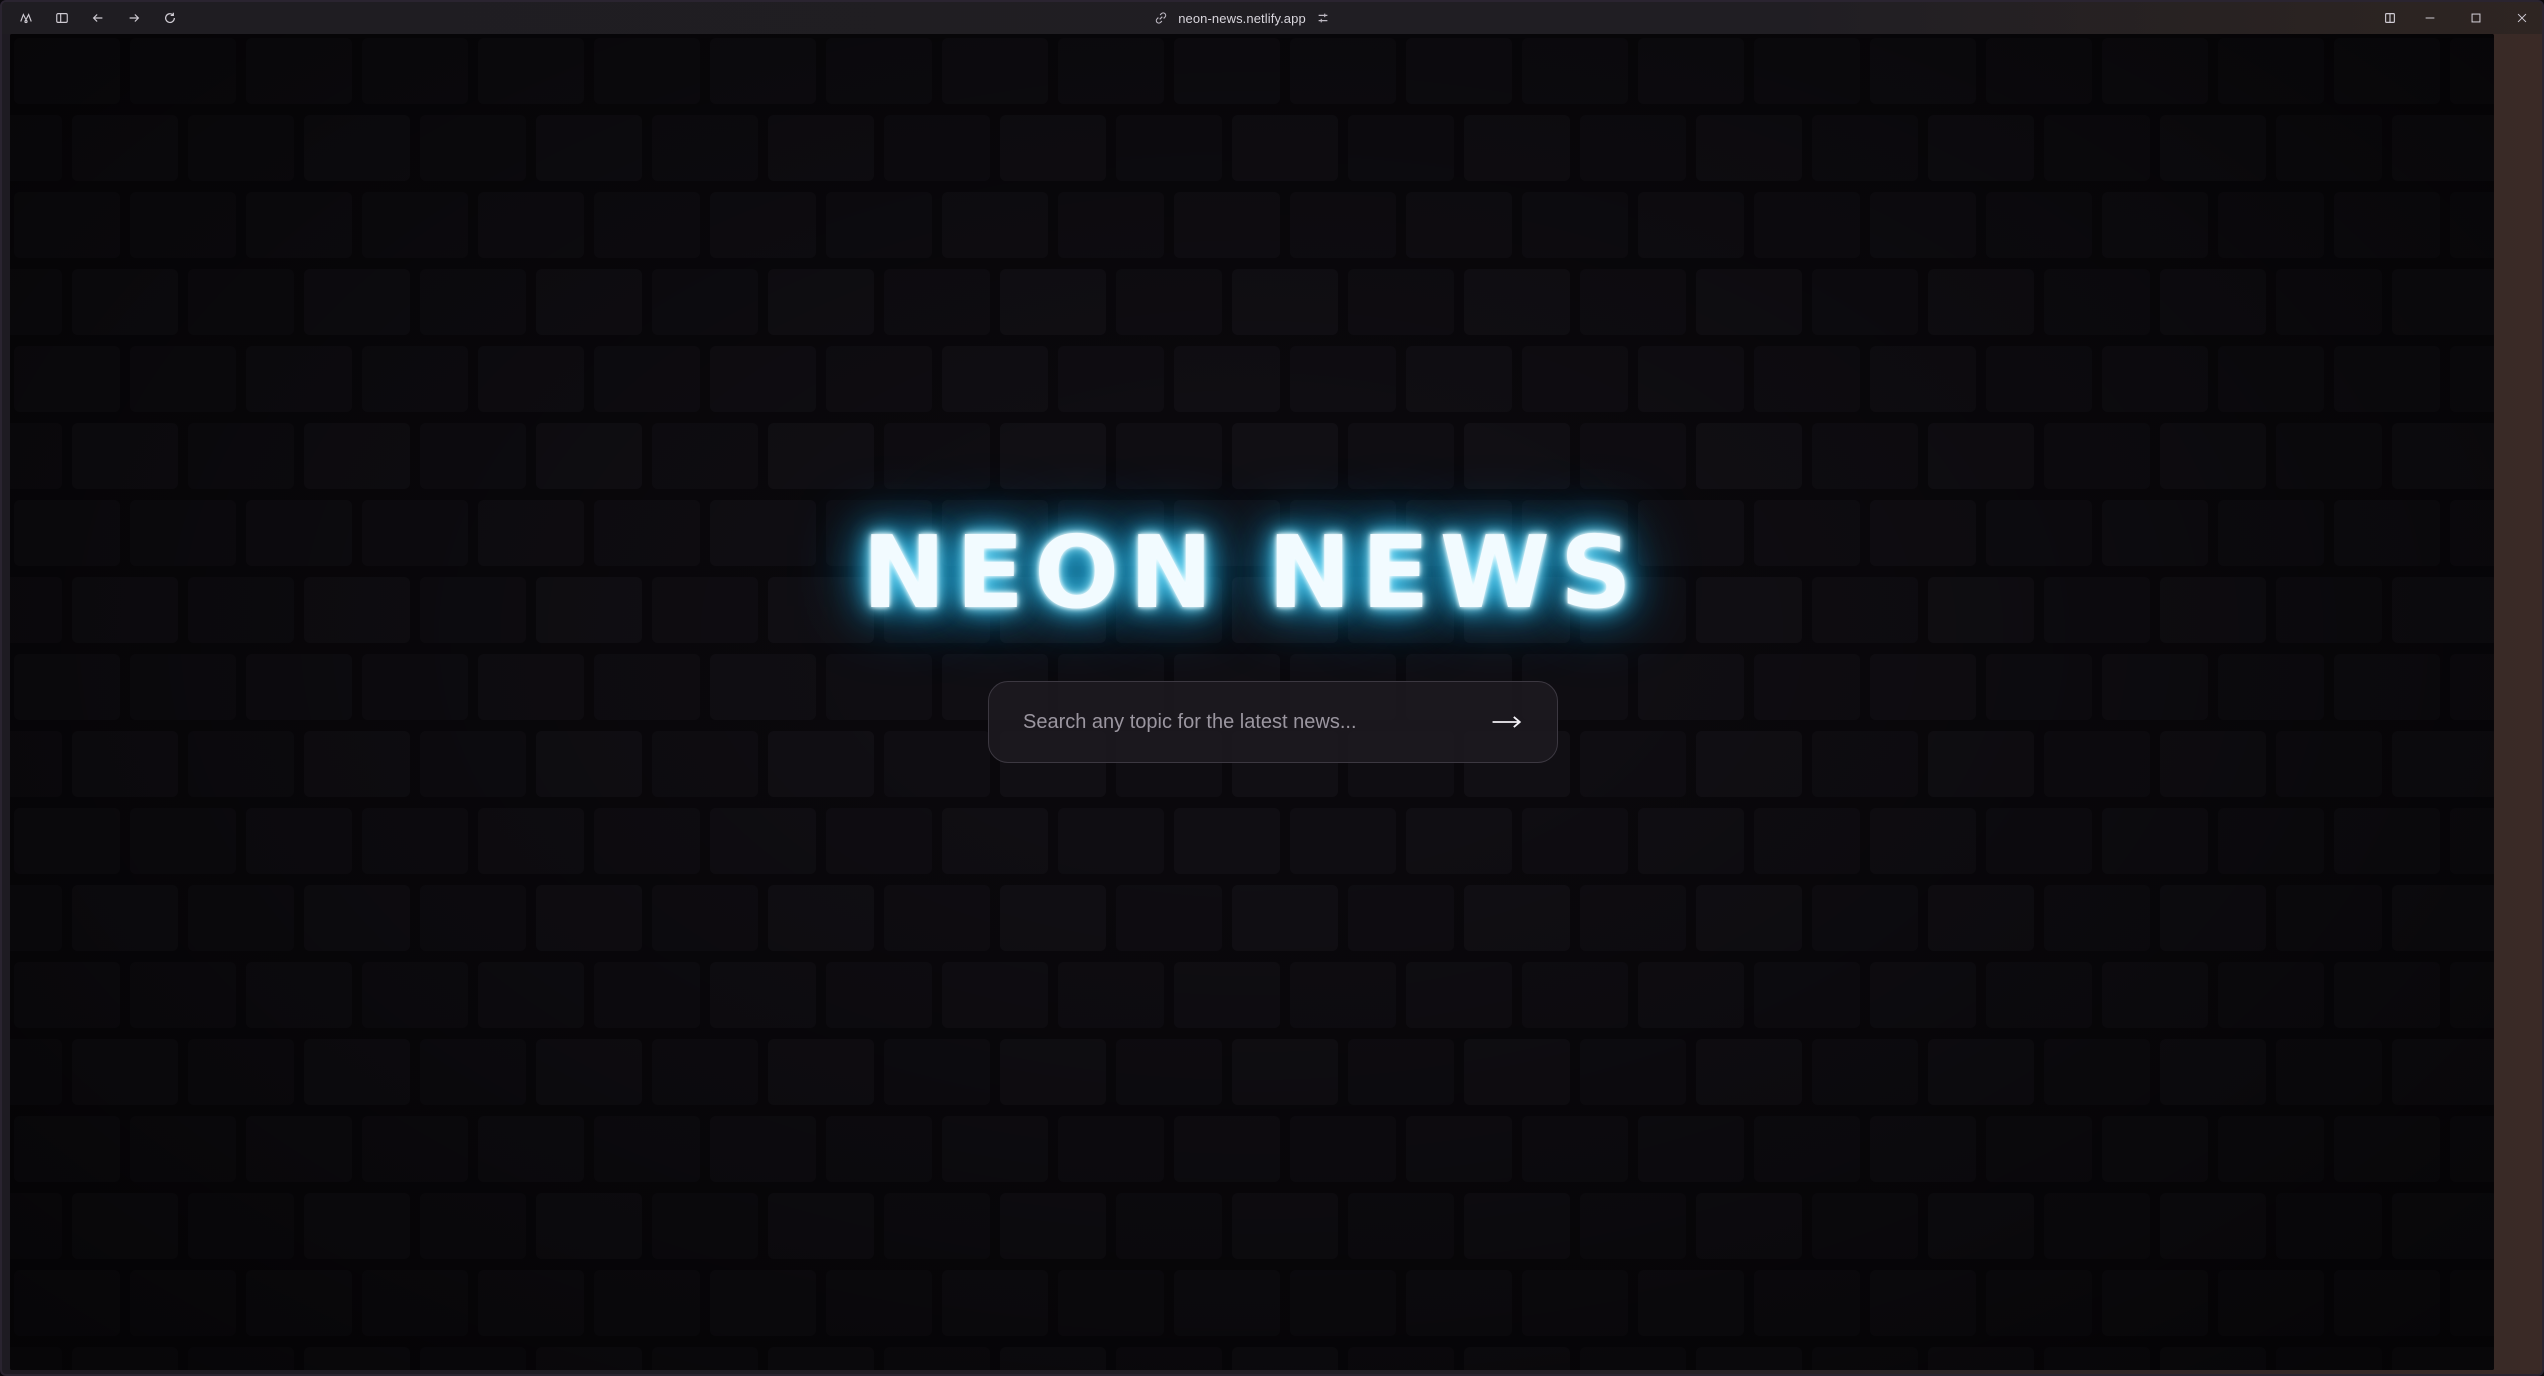  I want to click on search-submit-button, so click(1507, 722).